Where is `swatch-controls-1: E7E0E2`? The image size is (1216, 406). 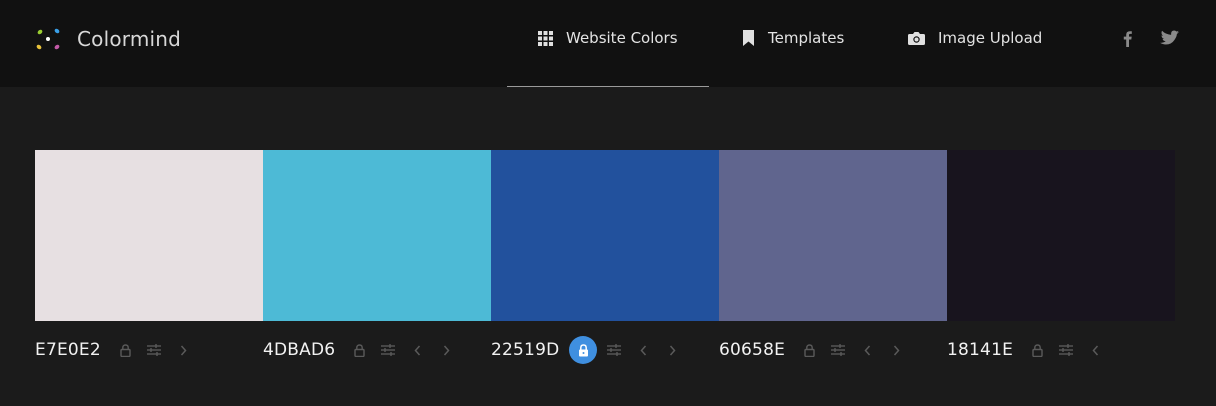 swatch-controls-1: E7E0E2 is located at coordinates (115, 350).